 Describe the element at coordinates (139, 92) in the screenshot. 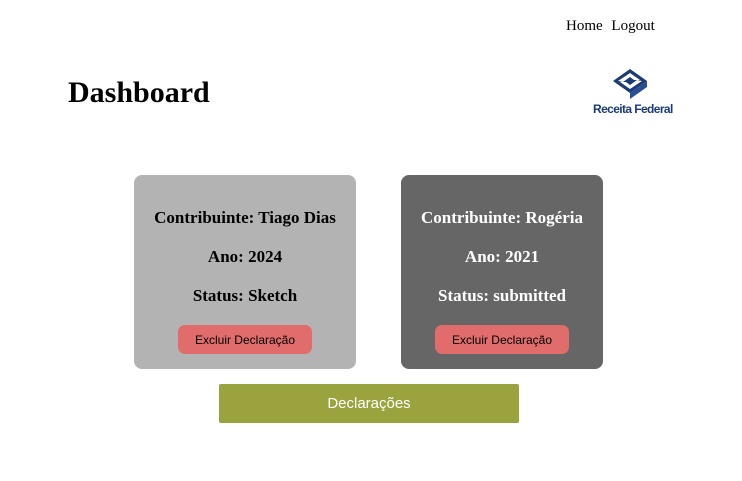

I see `page-title: Dashboard` at that location.